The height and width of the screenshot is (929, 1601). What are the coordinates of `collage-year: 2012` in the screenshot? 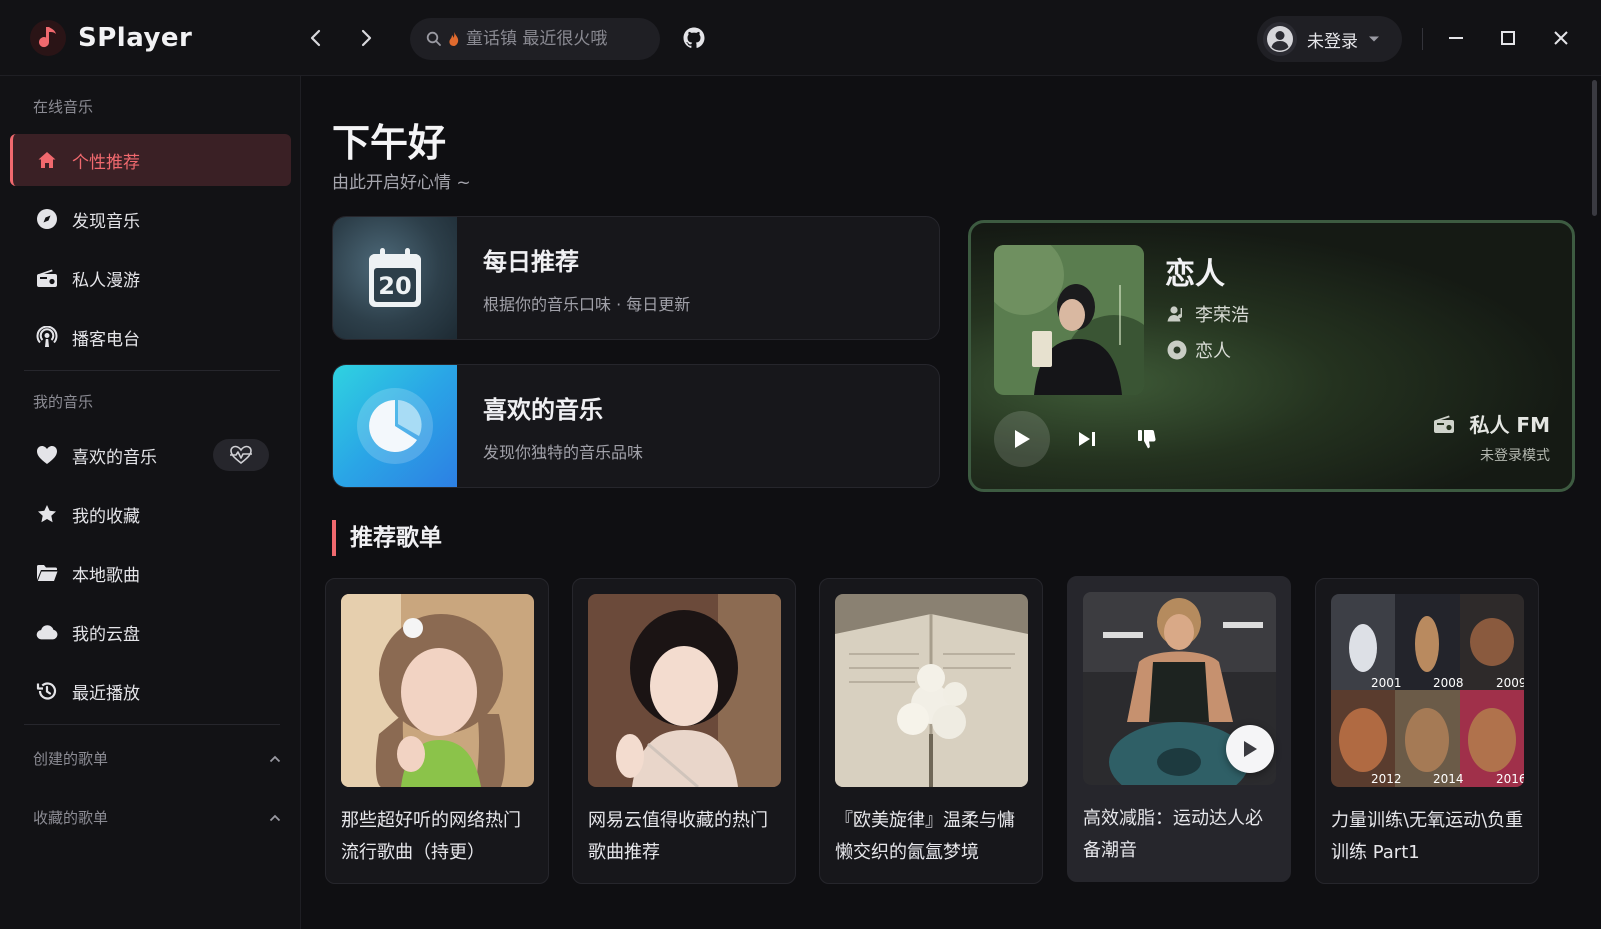 It's located at (1386, 779).